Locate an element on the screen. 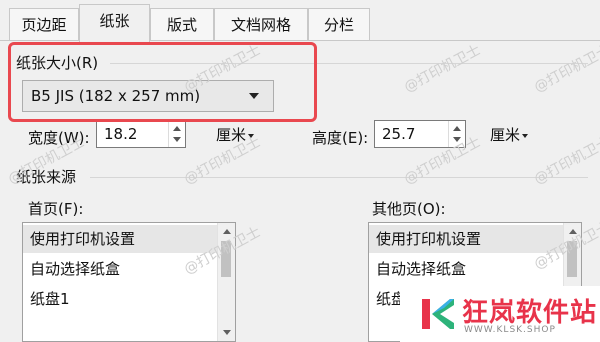  logo-icon is located at coordinates (438, 314).